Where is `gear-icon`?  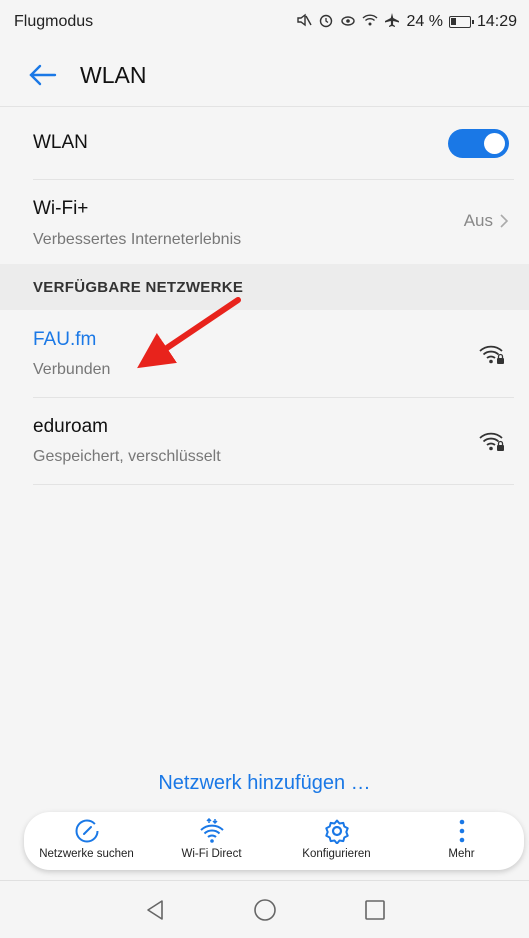 gear-icon is located at coordinates (336, 831).